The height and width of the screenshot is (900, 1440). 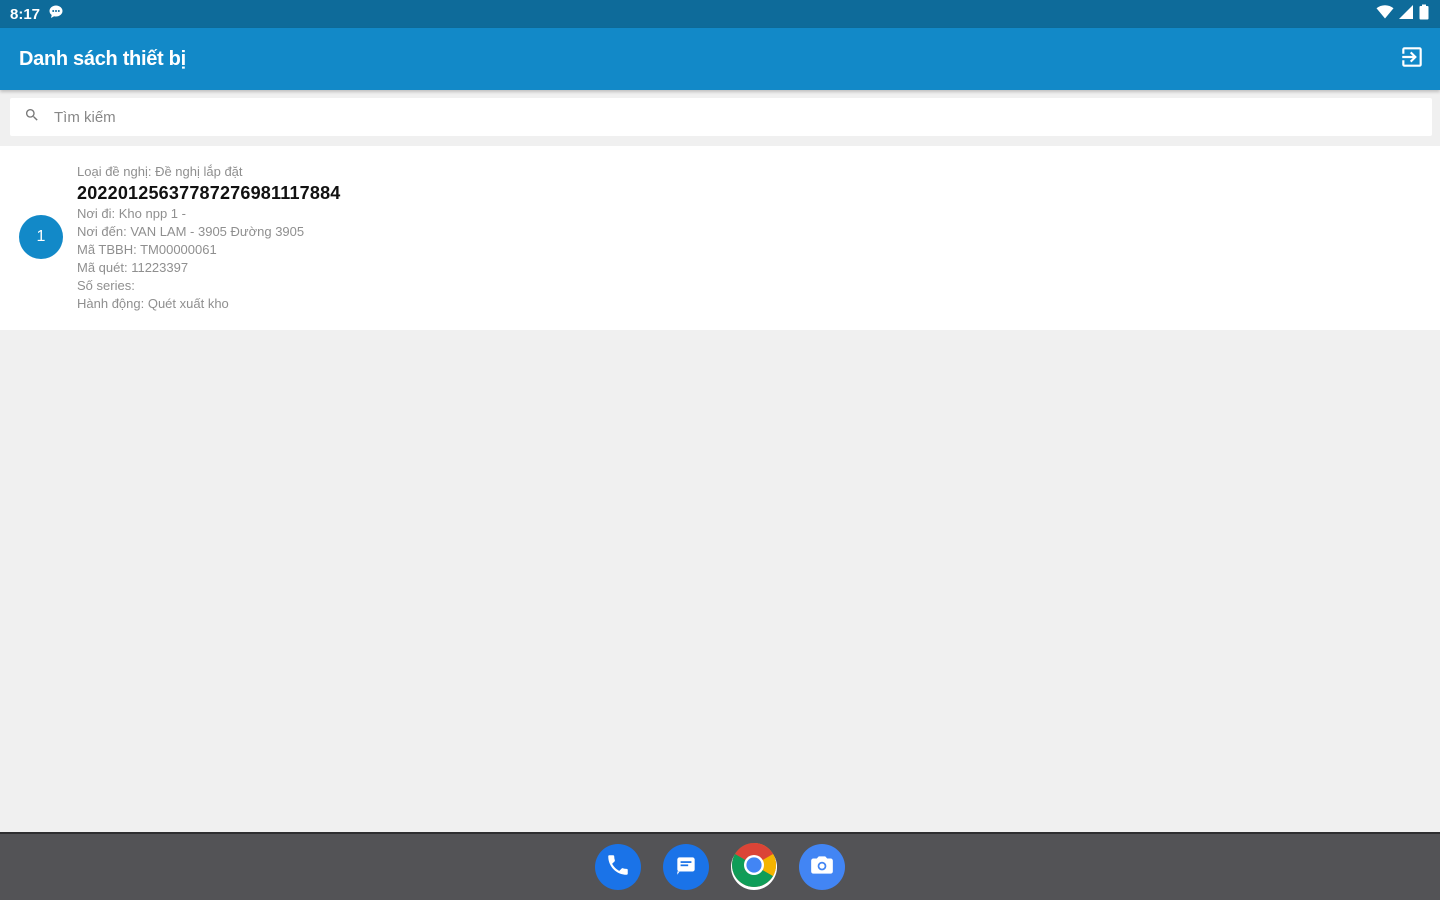 I want to click on search-box, so click(x=721, y=117).